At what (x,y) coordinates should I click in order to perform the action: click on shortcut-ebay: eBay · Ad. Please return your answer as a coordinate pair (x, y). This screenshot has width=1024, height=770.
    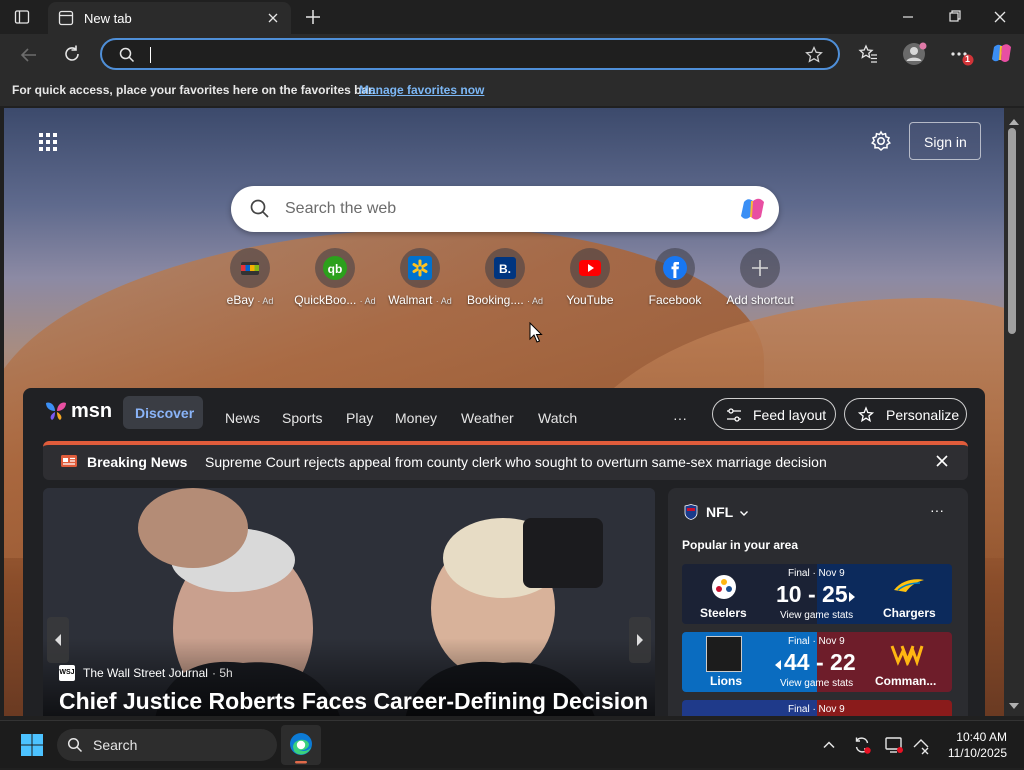
    Looking at the image, I should click on (250, 283).